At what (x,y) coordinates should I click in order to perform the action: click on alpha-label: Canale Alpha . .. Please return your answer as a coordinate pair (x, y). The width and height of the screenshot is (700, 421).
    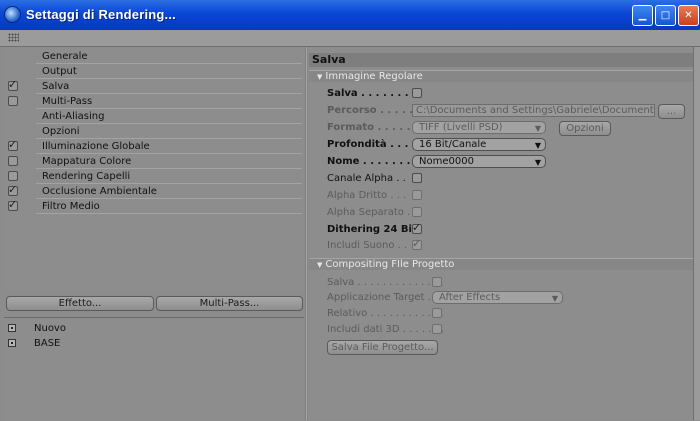
    Looking at the image, I should click on (366, 178).